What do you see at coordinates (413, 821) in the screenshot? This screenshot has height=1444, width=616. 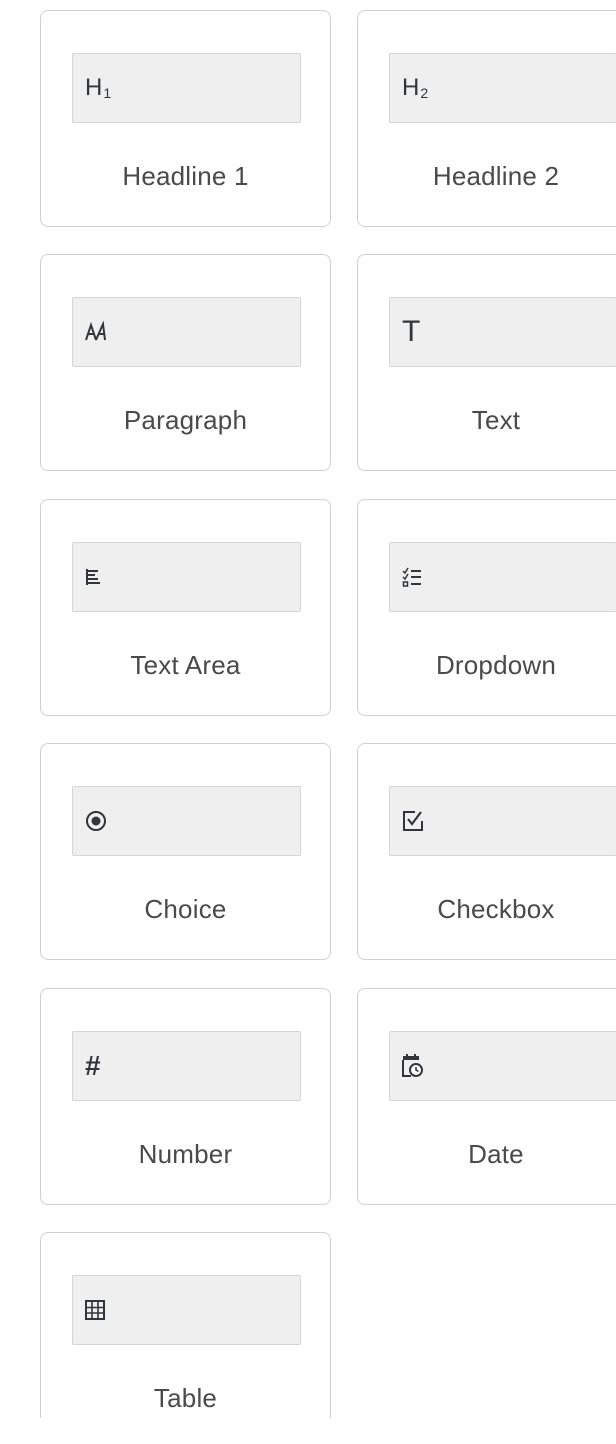 I see `checkbox-icon` at bounding box center [413, 821].